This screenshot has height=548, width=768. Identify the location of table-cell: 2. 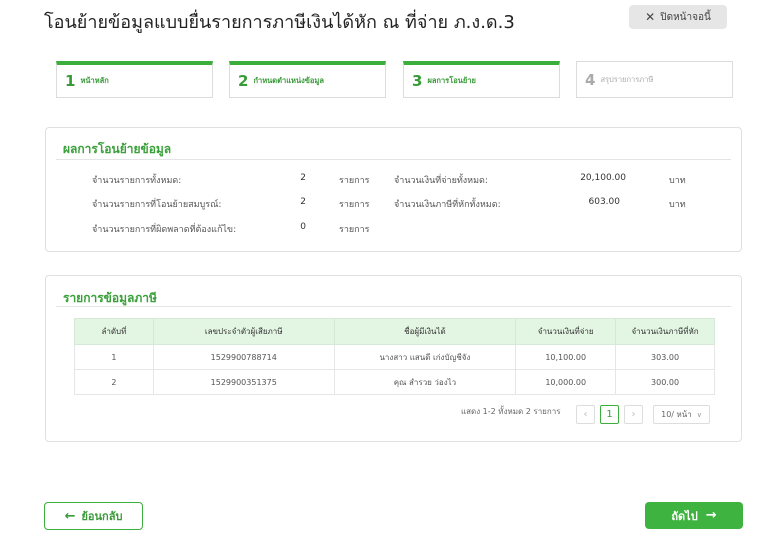
(114, 382).